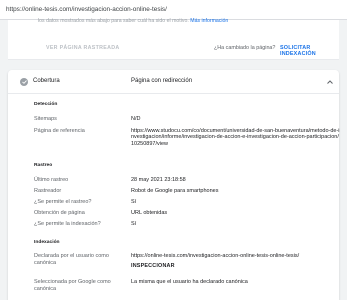  Describe the element at coordinates (136, 119) in the screenshot. I see `sitemaps-value: N/D` at that location.